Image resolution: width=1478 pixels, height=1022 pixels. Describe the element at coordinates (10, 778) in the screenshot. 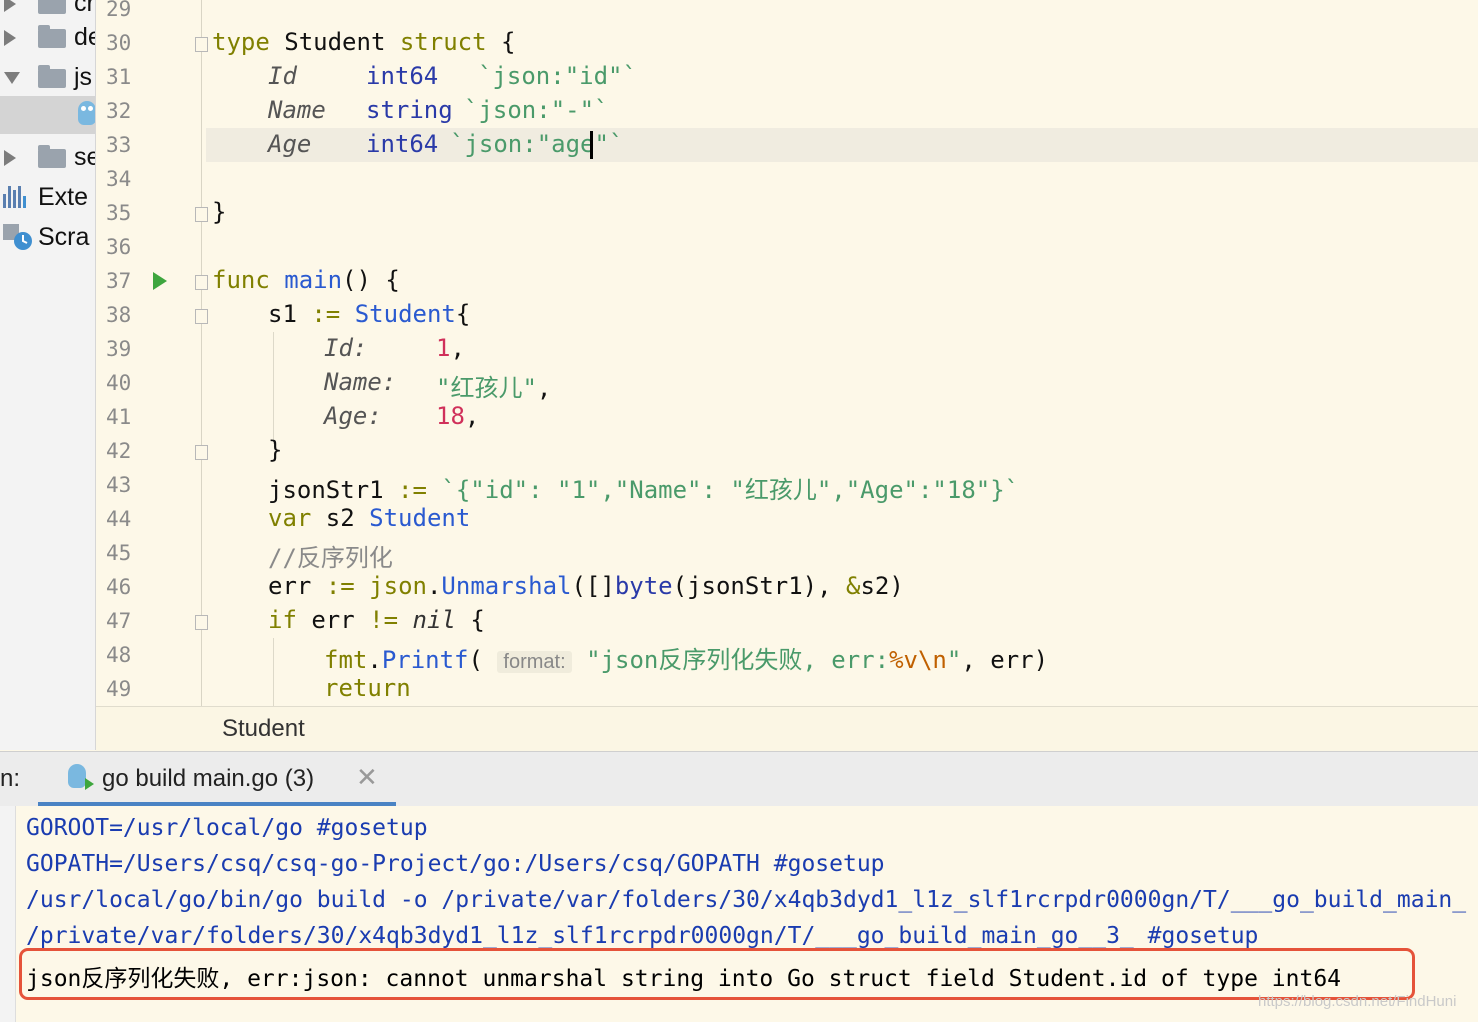

I see `run-panel-label: n:` at that location.